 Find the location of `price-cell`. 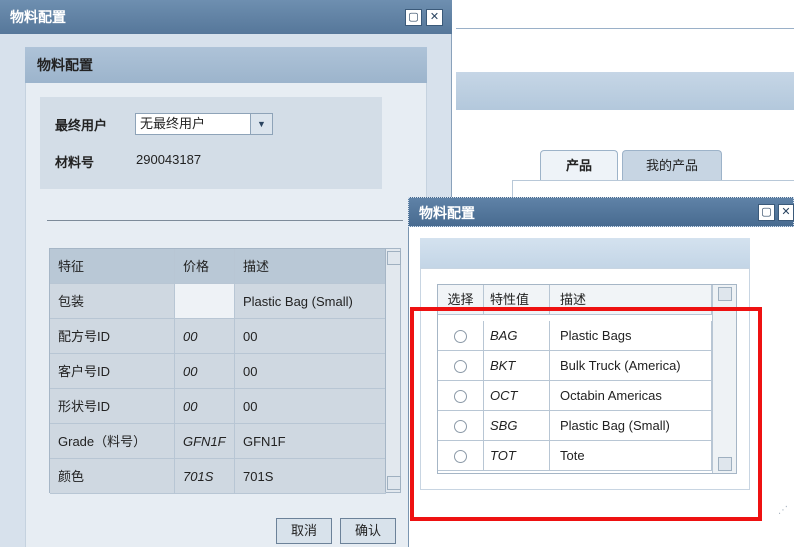

price-cell is located at coordinates (205, 301).